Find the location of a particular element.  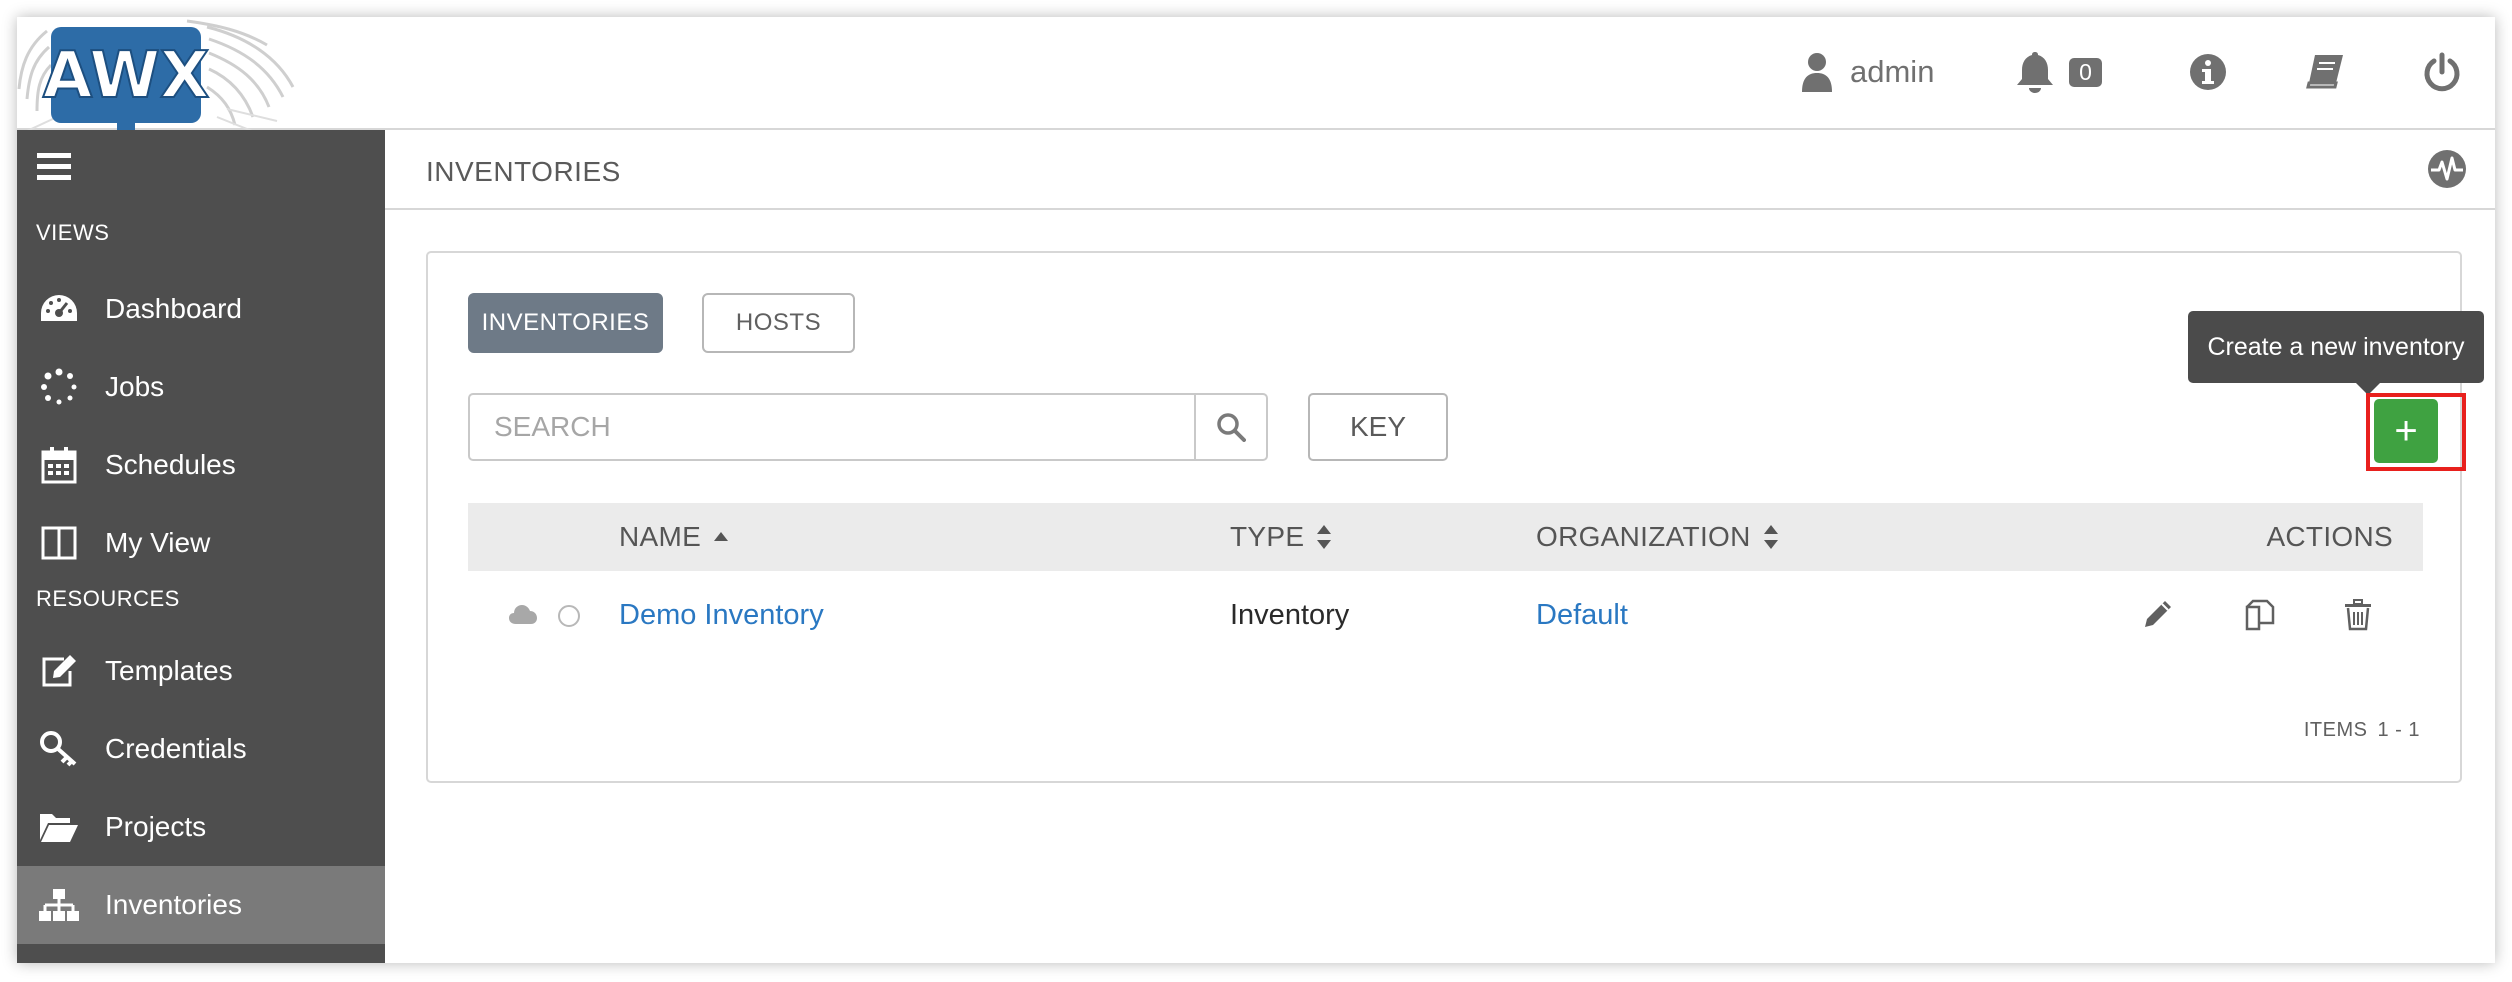

search-input is located at coordinates (832, 427).